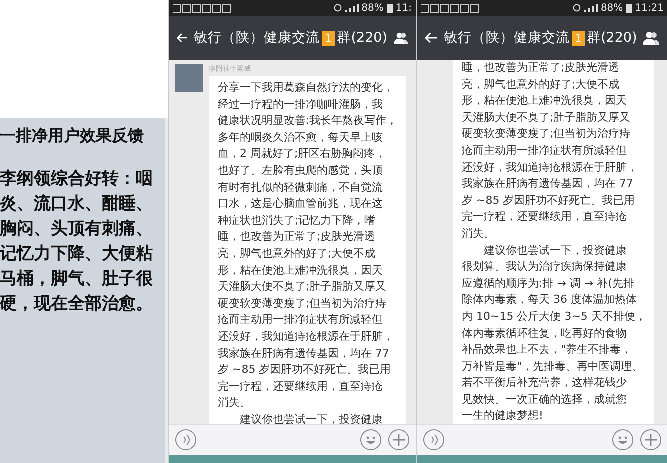 The width and height of the screenshot is (667, 463). I want to click on slide-title: 一排净用户效果反馈, so click(72, 136).